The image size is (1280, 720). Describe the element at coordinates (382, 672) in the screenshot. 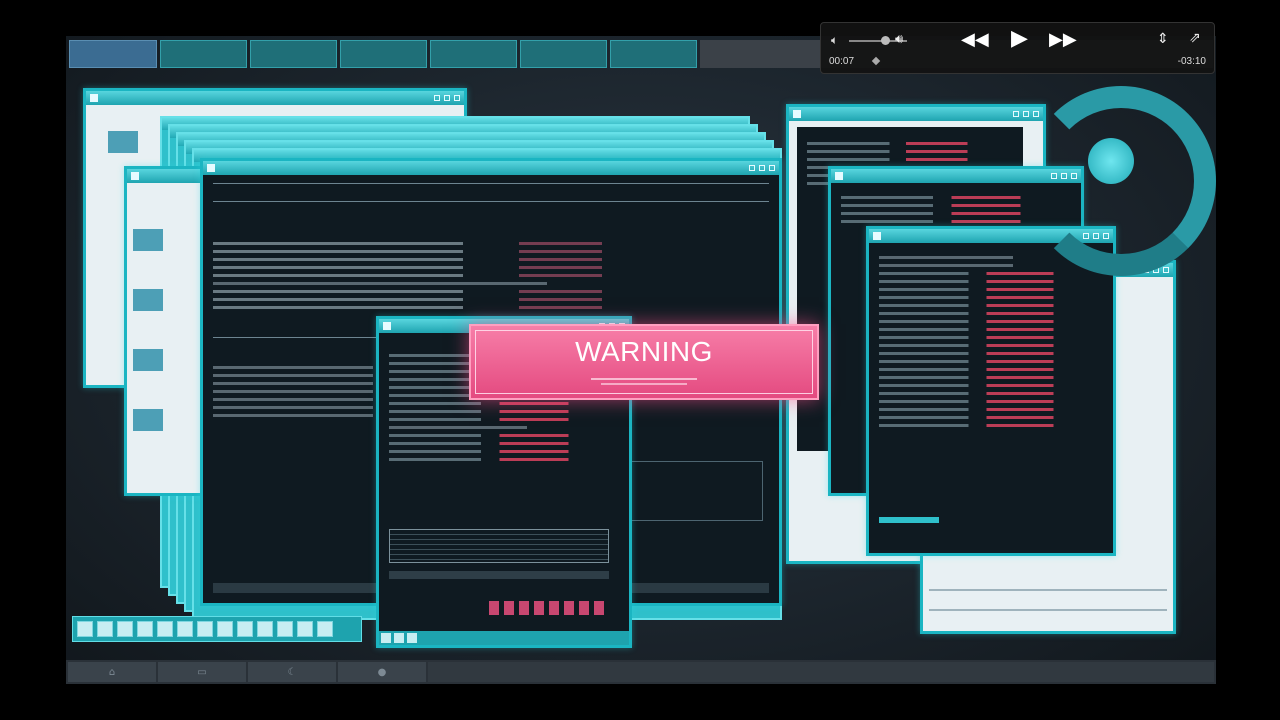

I see `globe-icon: ●` at that location.